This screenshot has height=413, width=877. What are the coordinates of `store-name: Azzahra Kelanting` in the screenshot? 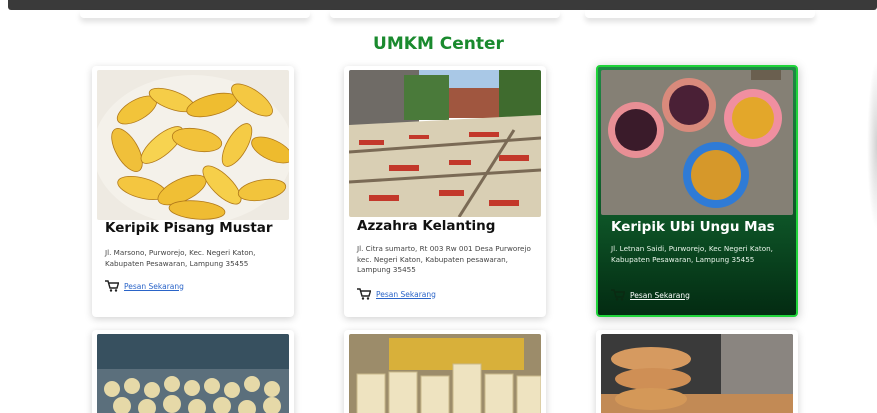 It's located at (426, 226).